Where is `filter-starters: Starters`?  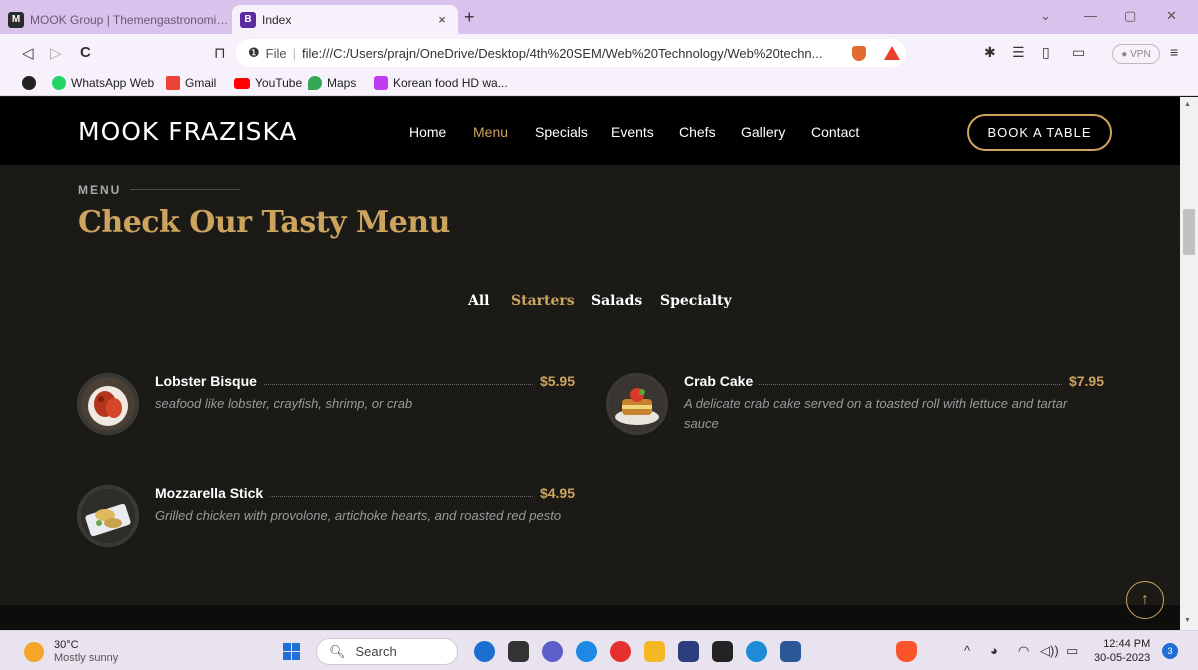 filter-starters: Starters is located at coordinates (543, 301).